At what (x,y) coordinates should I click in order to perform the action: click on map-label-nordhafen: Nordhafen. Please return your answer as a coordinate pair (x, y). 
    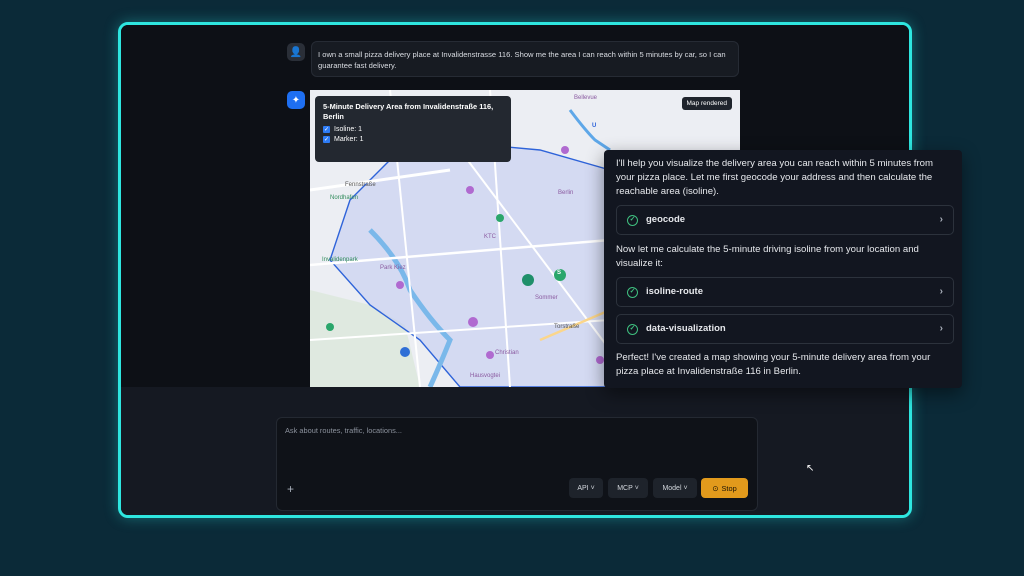
    Looking at the image, I should click on (344, 198).